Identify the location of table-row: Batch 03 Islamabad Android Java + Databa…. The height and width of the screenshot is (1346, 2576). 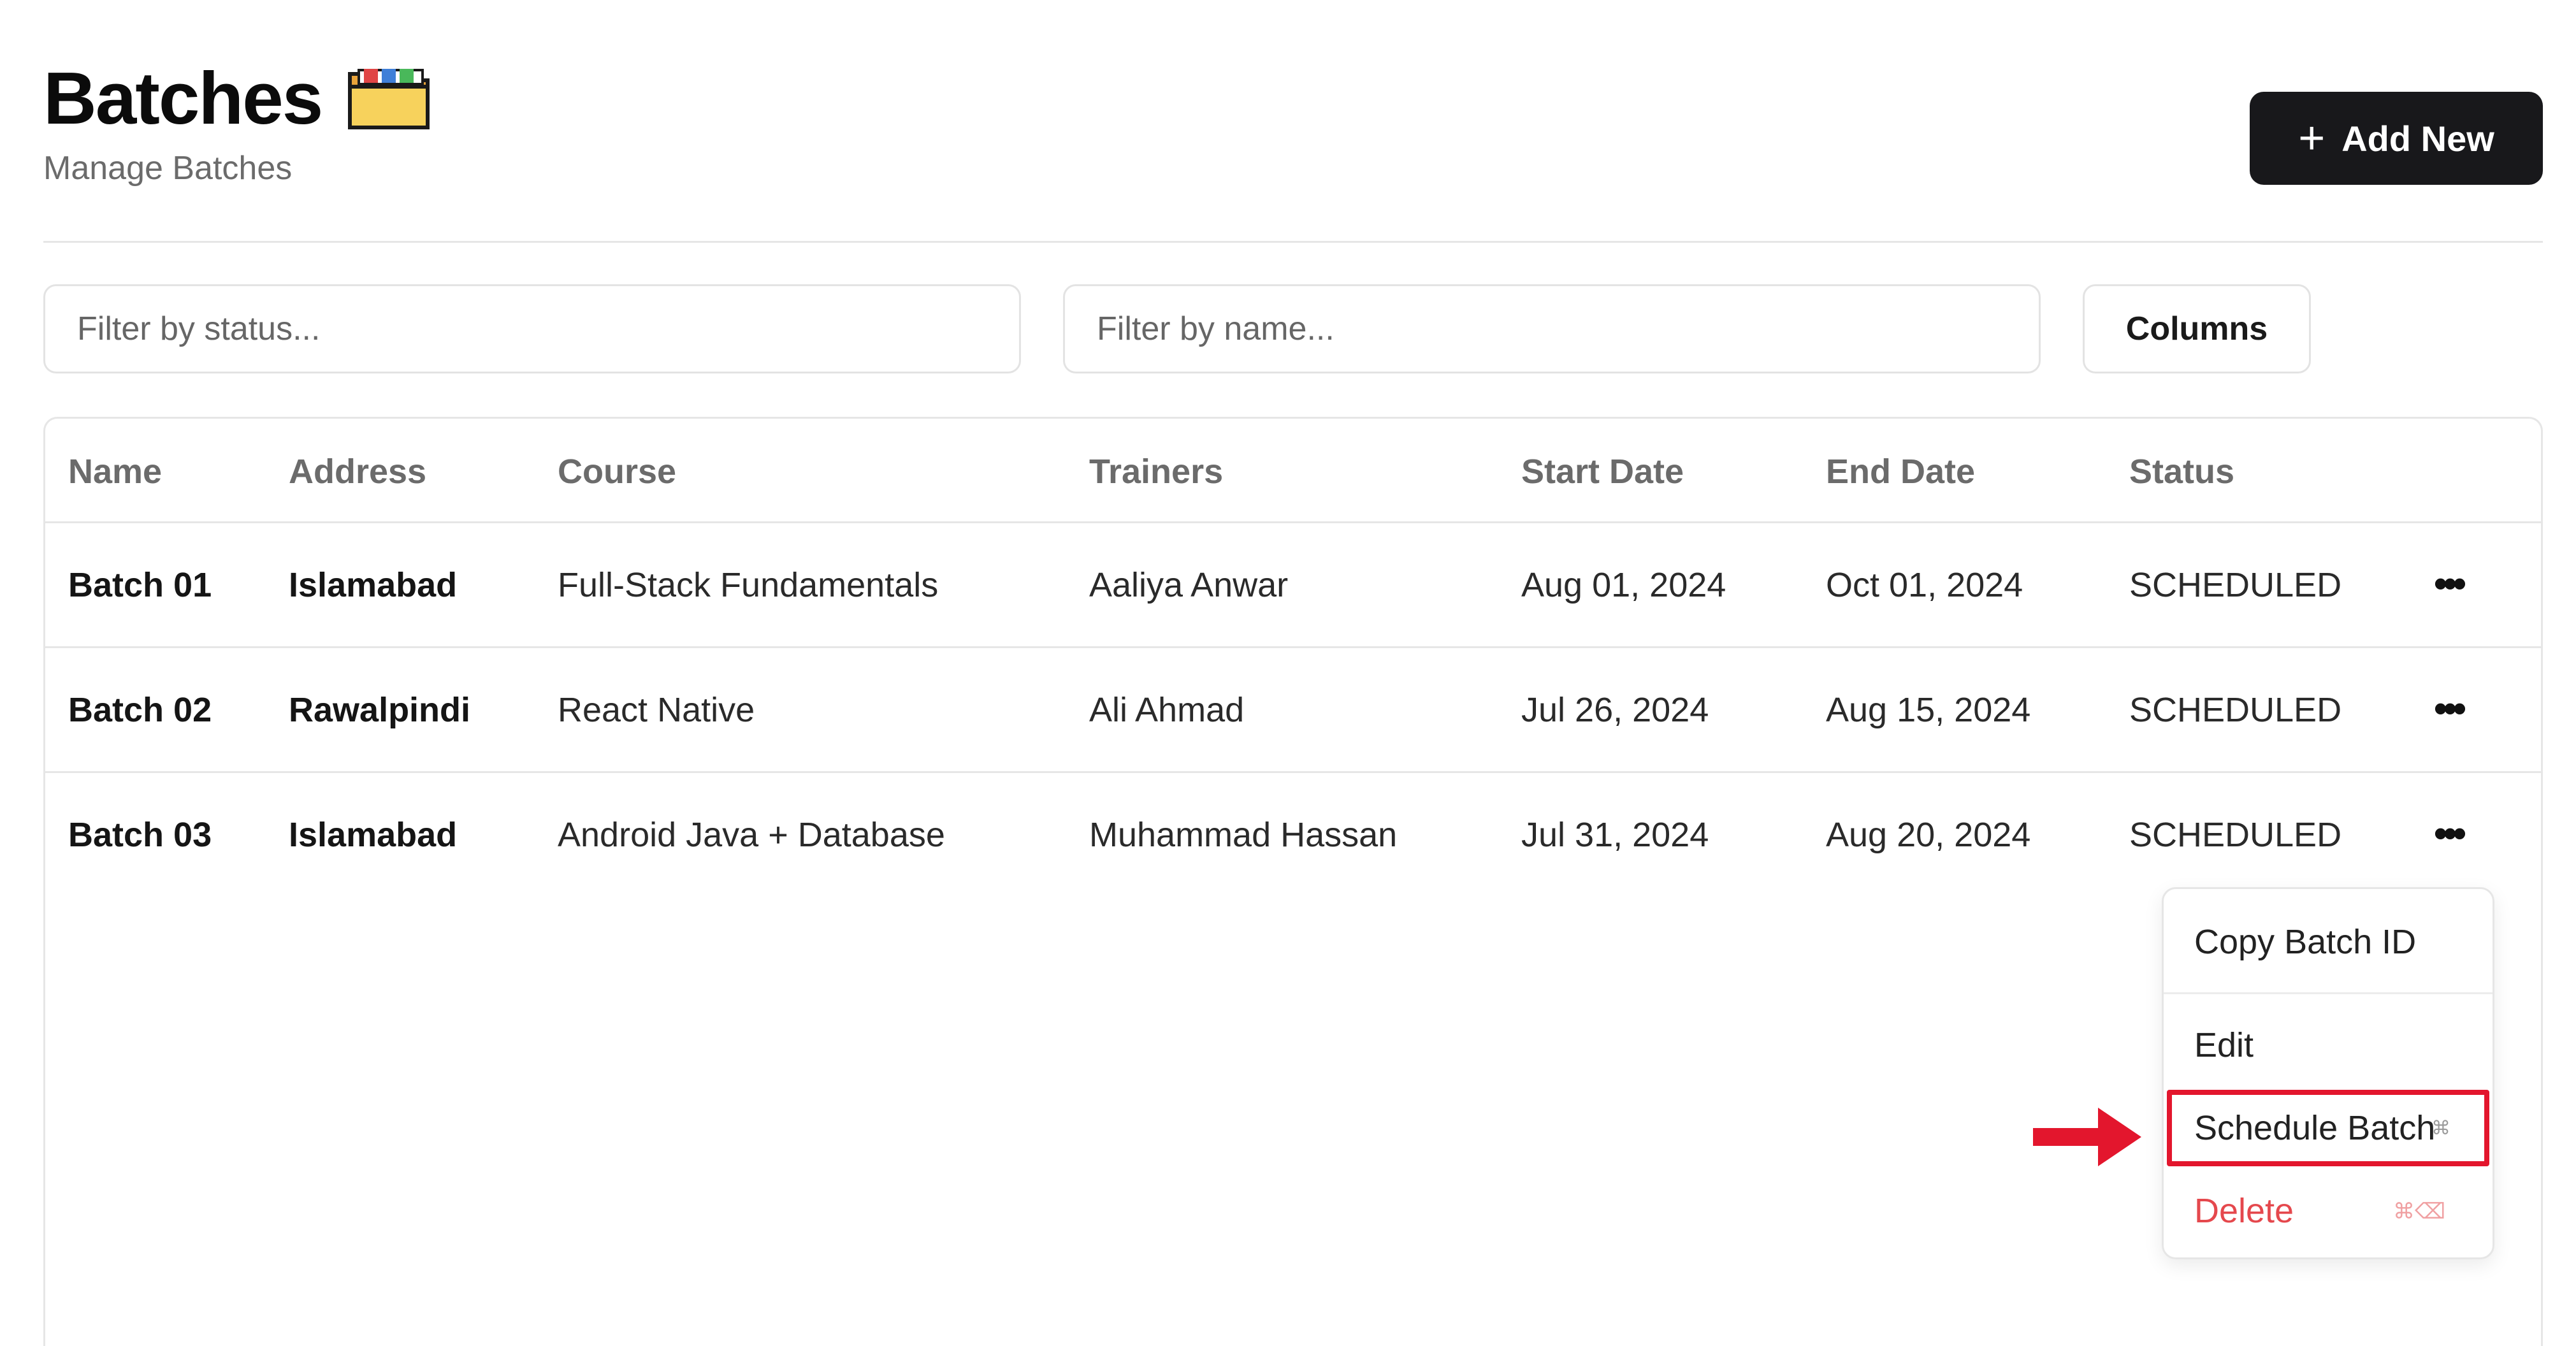
(1293, 836).